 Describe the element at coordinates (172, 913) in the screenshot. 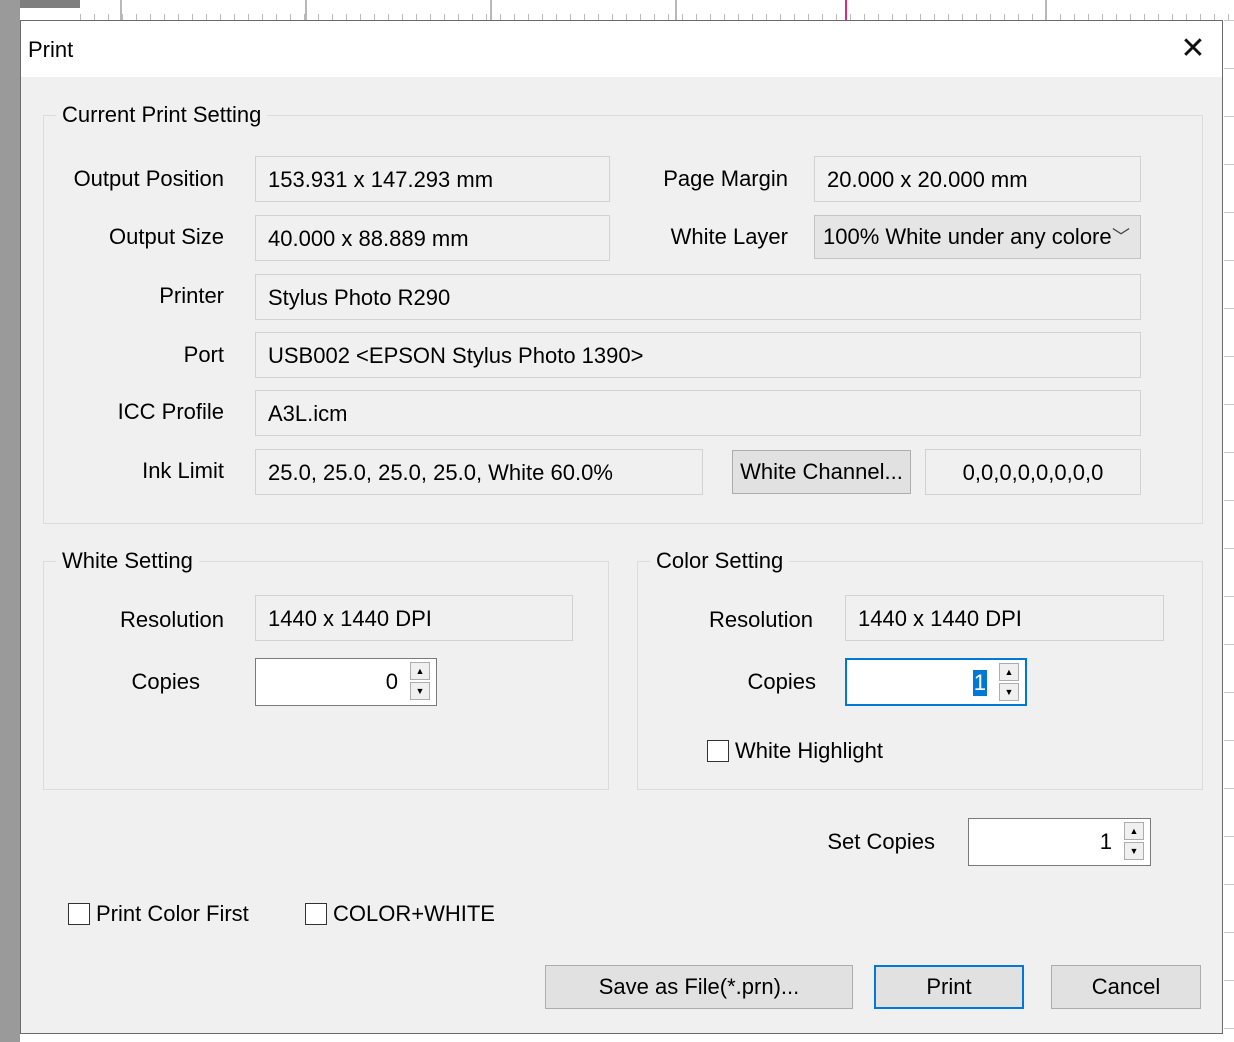

I see `print-color-first-label: Print Color First` at that location.